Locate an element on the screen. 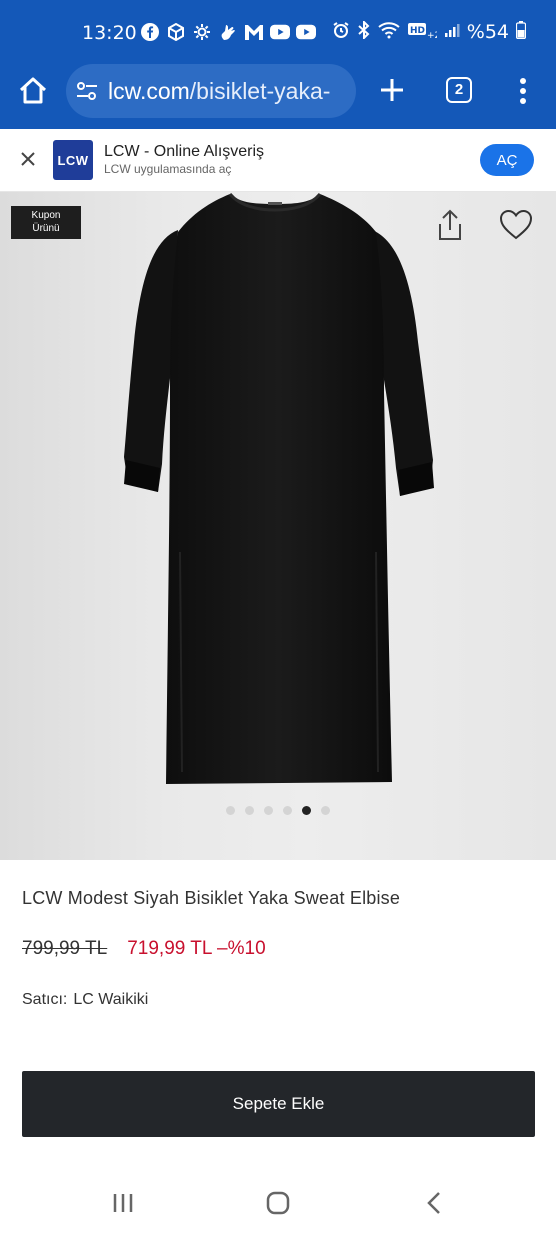  seller-name: LC Waikiki is located at coordinates (110, 1000).